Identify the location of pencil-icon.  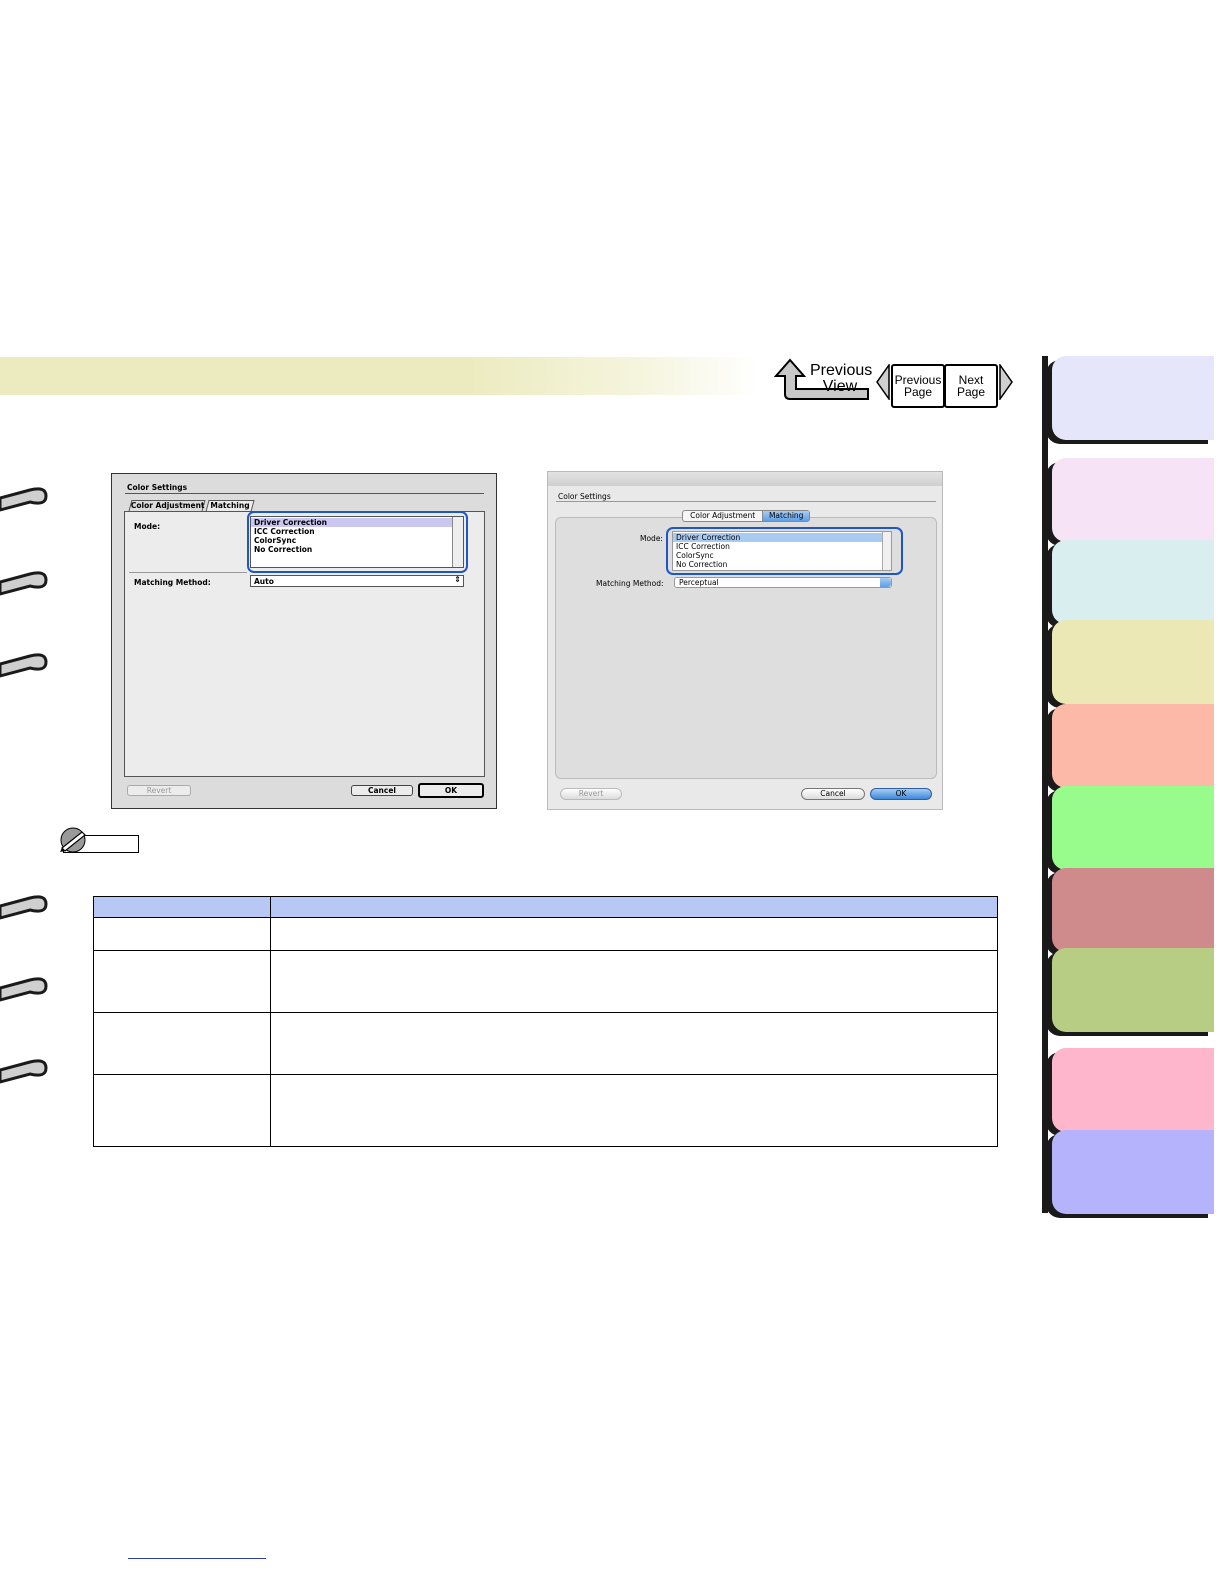
(73, 840).